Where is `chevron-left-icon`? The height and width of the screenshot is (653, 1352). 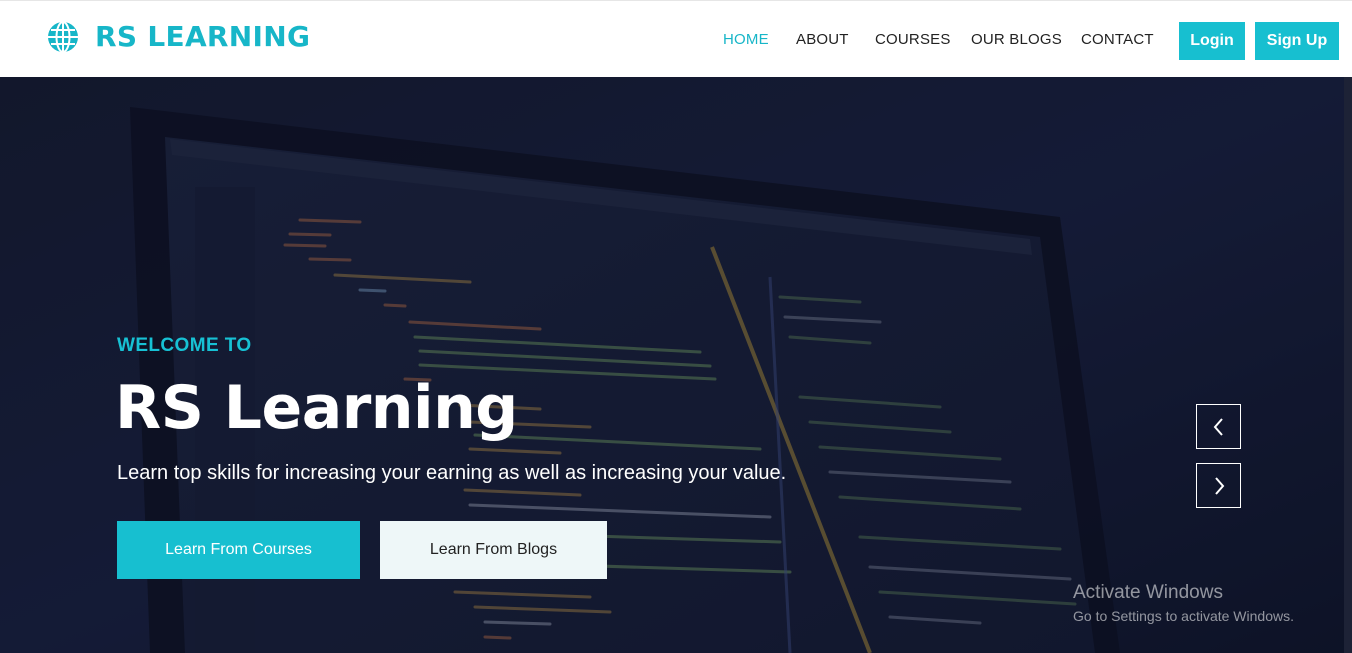 chevron-left-icon is located at coordinates (1218, 426).